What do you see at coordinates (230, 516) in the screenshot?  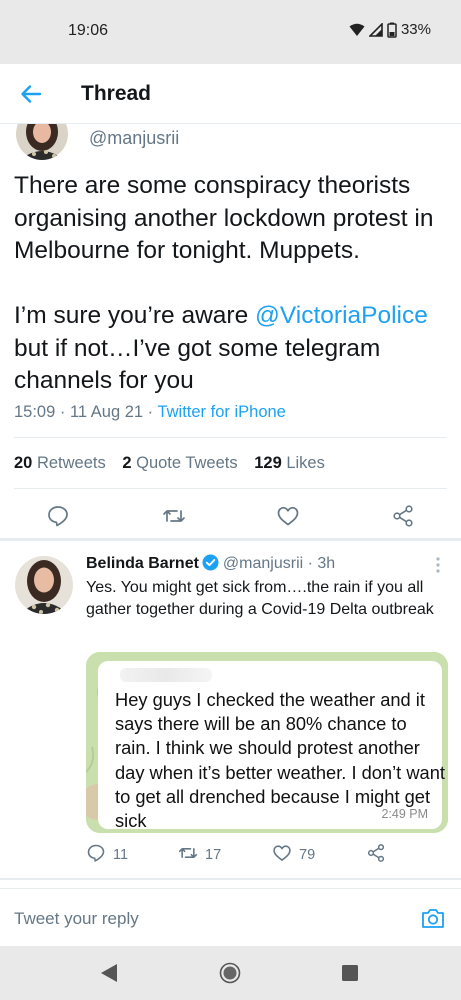 I see `tweet-actions` at bounding box center [230, 516].